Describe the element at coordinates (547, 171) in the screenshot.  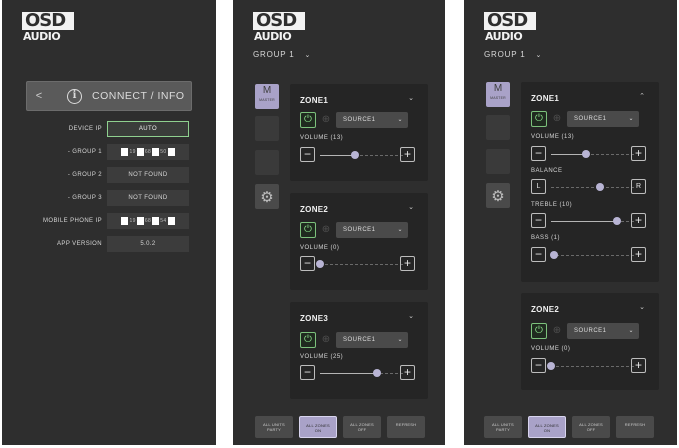
I see `balance-label: BALANCE` at that location.